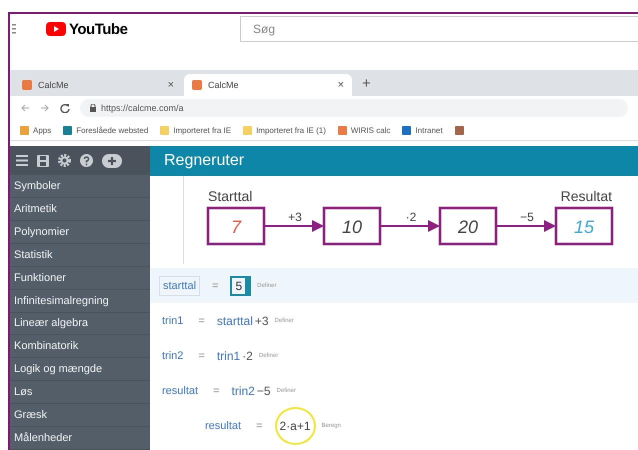  I want to click on bookmark: WIRIS calc, so click(364, 130).